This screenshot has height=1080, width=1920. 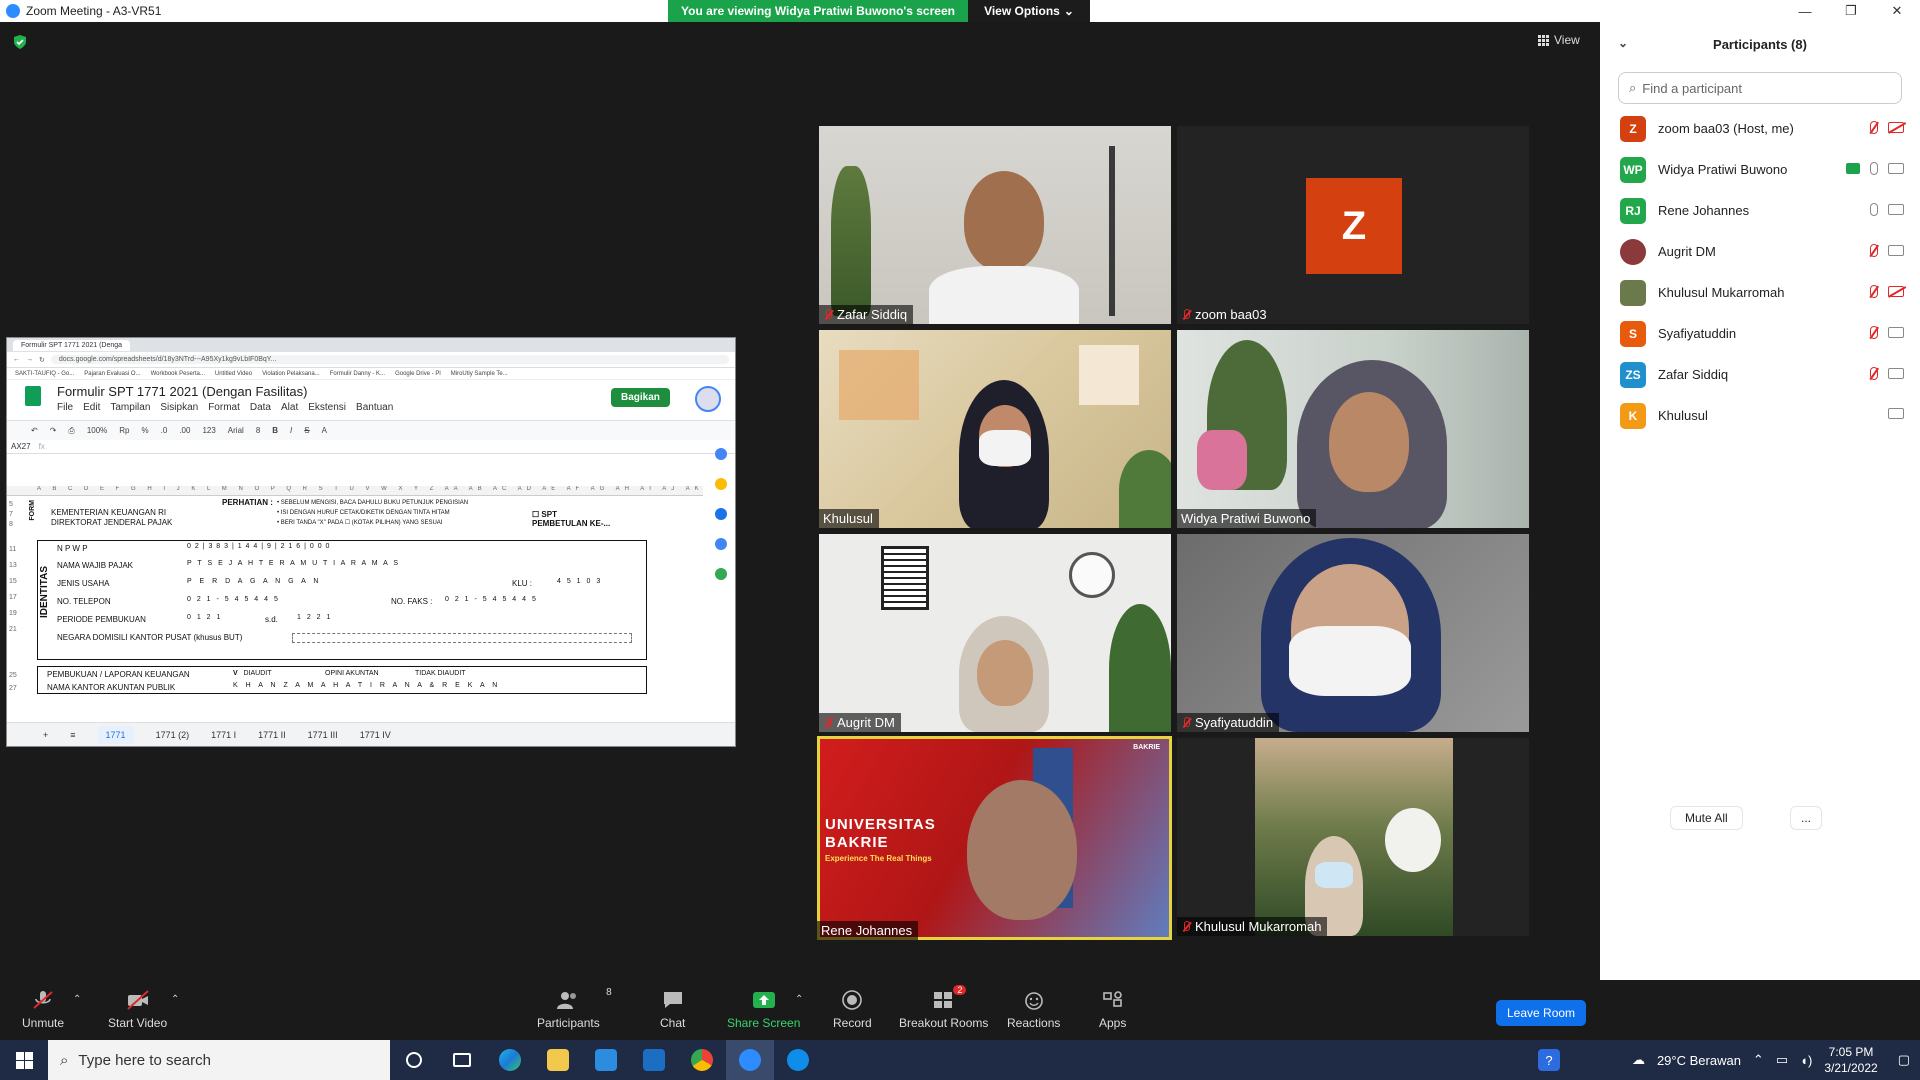 What do you see at coordinates (798, 1060) in the screenshot?
I see `teamviewer-icon` at bounding box center [798, 1060].